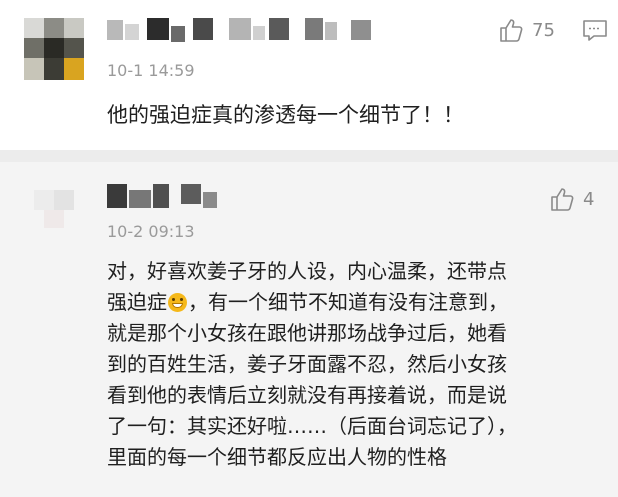 The image size is (618, 497). What do you see at coordinates (151, 231) in the screenshot?
I see `comment-timestamp: 10-2 09:13` at bounding box center [151, 231].